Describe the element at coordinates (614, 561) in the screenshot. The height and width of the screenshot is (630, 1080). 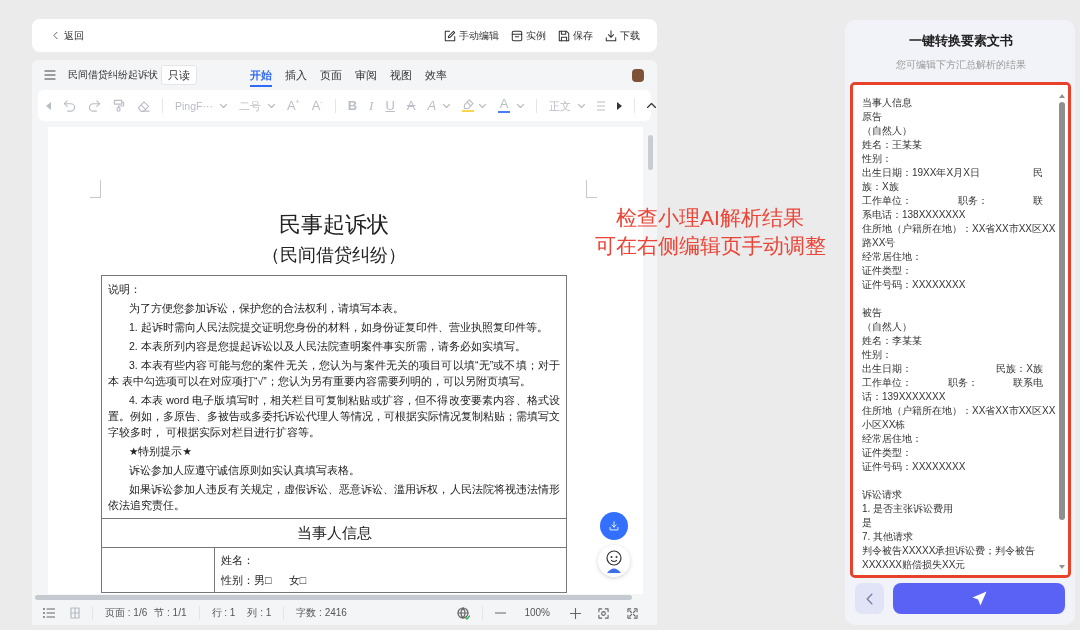
I see `mascot-icon` at that location.